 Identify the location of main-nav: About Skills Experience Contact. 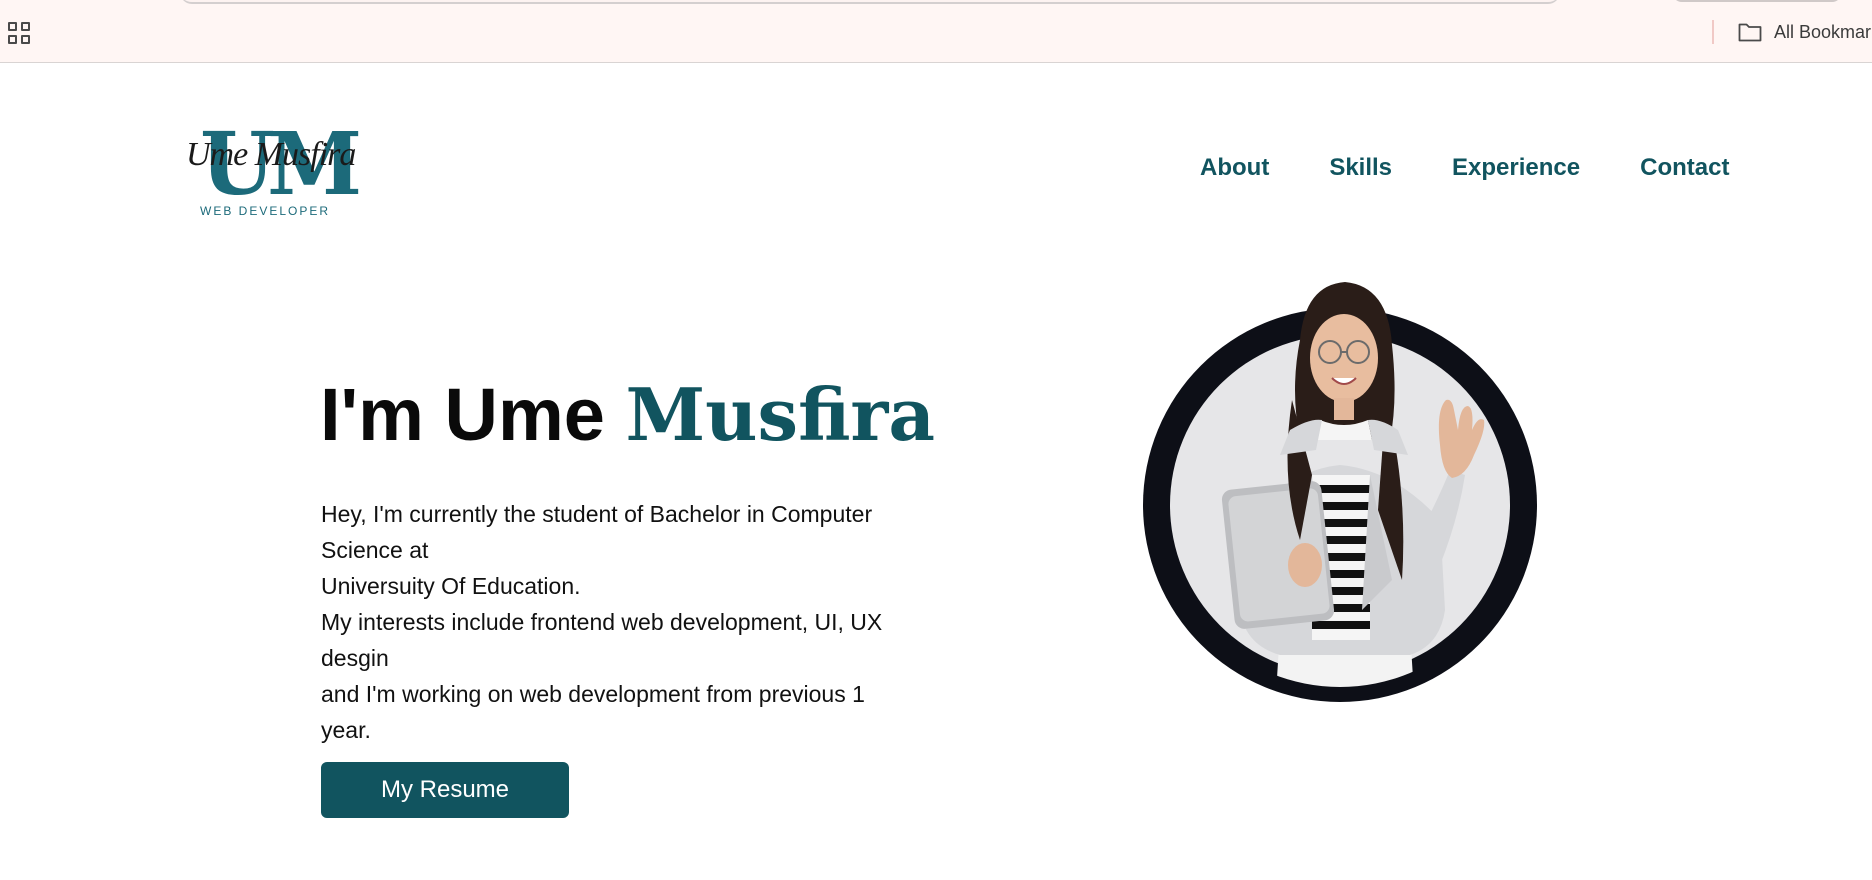
(1464, 168).